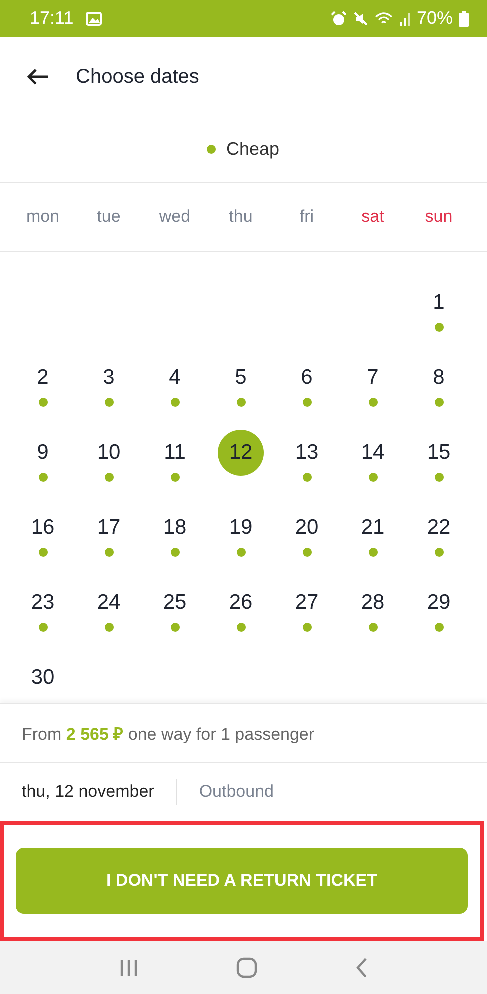 The width and height of the screenshot is (487, 994). What do you see at coordinates (360, 18) in the screenshot?
I see `mute-icon` at bounding box center [360, 18].